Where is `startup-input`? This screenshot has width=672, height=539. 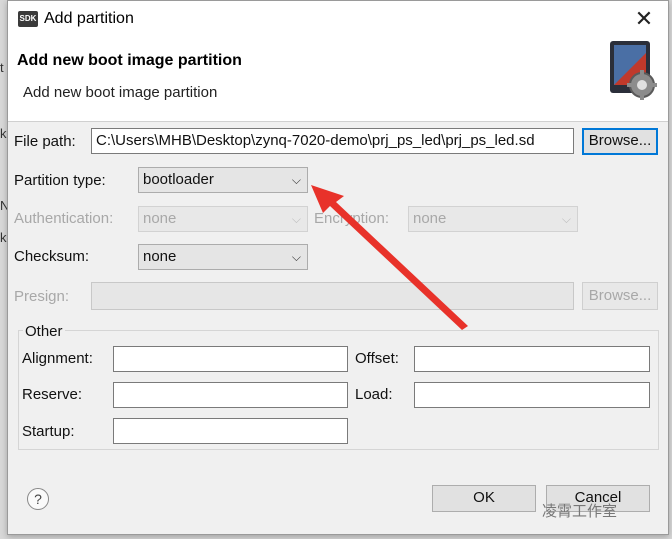 startup-input is located at coordinates (230, 431).